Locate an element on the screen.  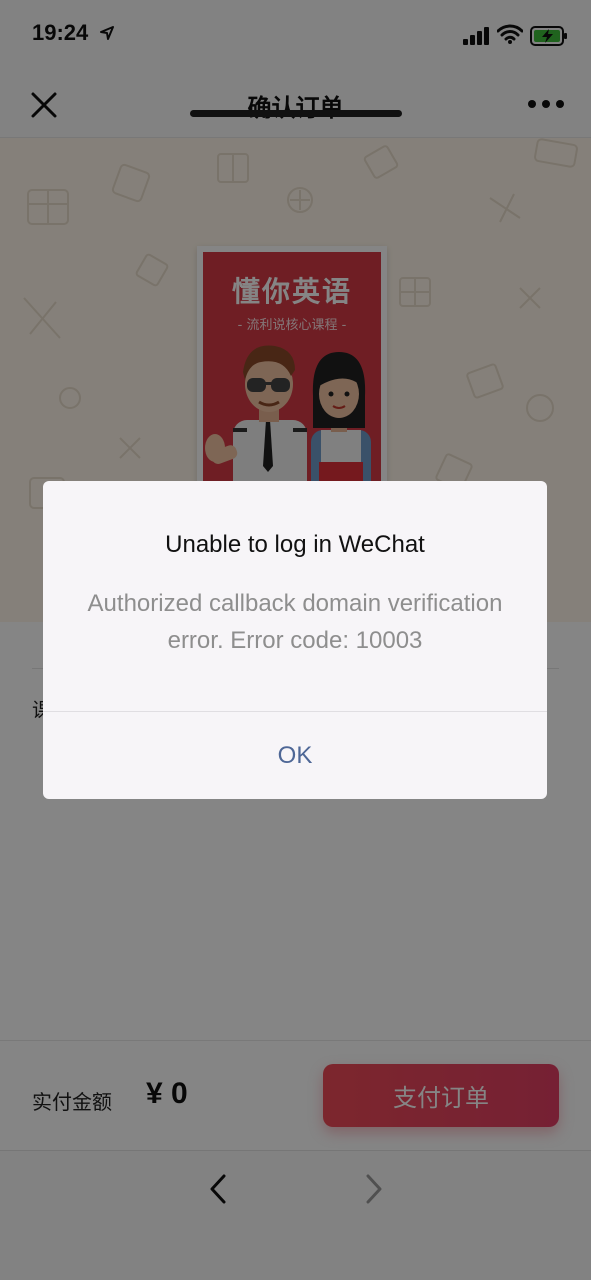
ok-button: OK is located at coordinates (295, 755).